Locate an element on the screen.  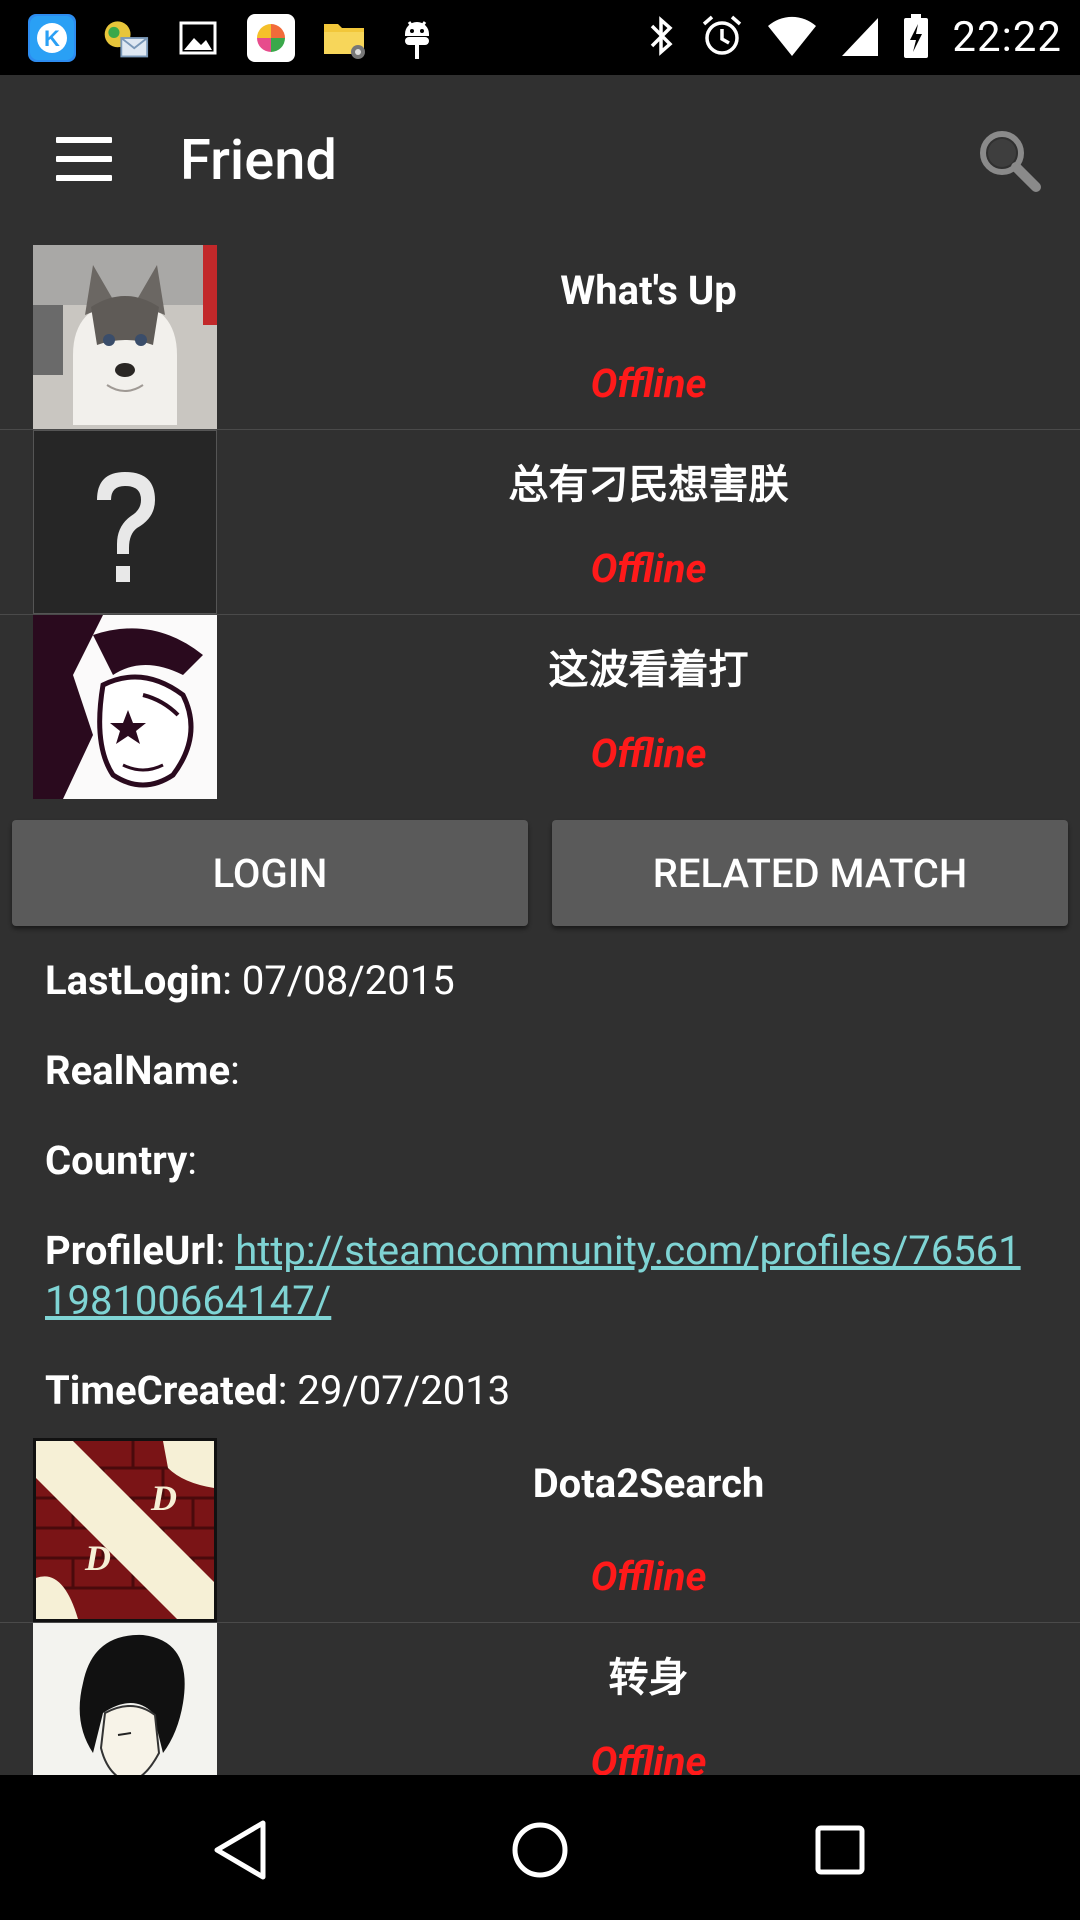
friend-name: 总有刁民想害朕 is located at coordinates (648, 484).